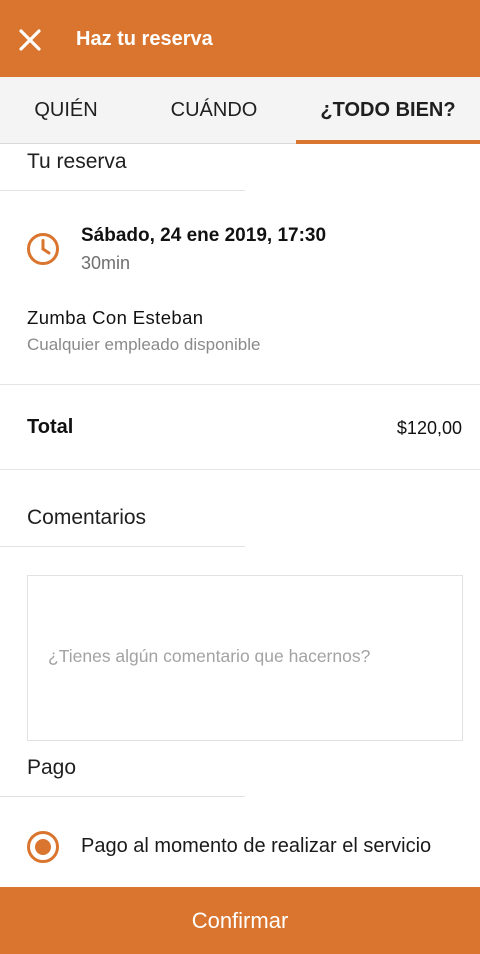 Image resolution: width=480 pixels, height=954 pixels. Describe the element at coordinates (240, 920) in the screenshot. I see `confirm-button: Confirmar` at that location.